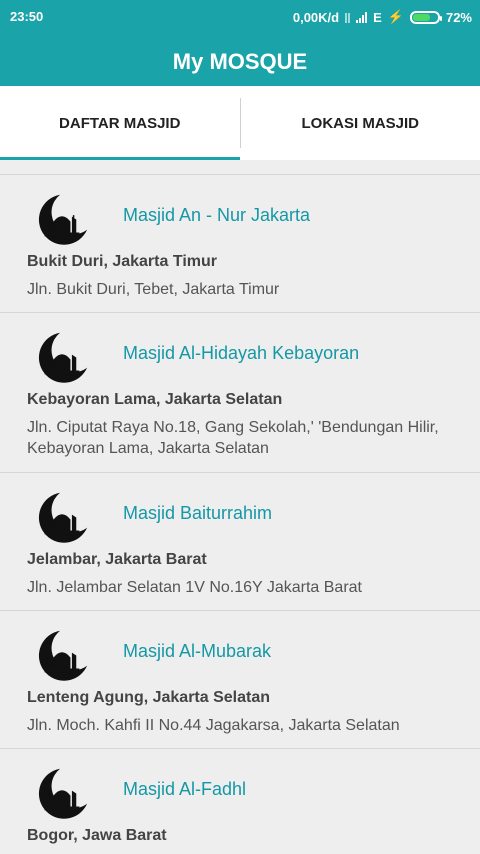  What do you see at coordinates (240, 801) in the screenshot?
I see `list-item: Masjid Al-Fadhl Bogor, Jawa Barat` at bounding box center [240, 801].